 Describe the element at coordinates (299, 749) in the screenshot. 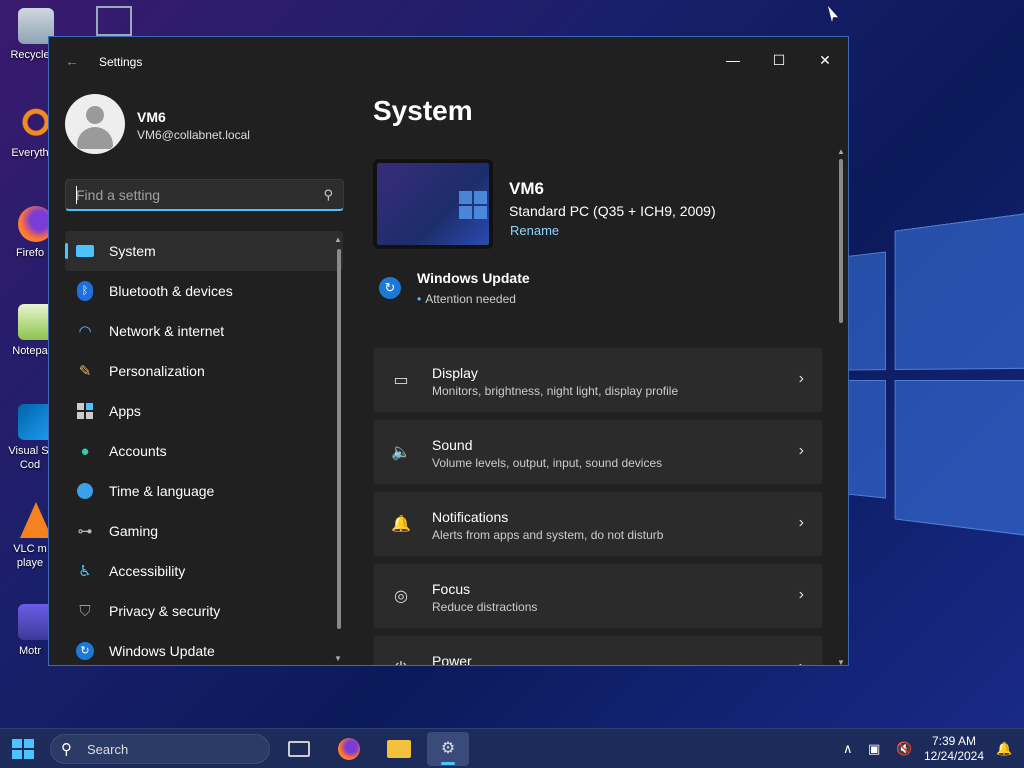

I see `task-view-button` at that location.